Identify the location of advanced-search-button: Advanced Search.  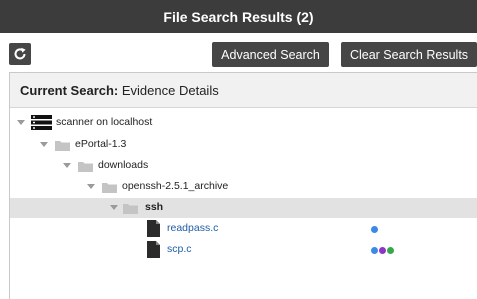
(270, 54).